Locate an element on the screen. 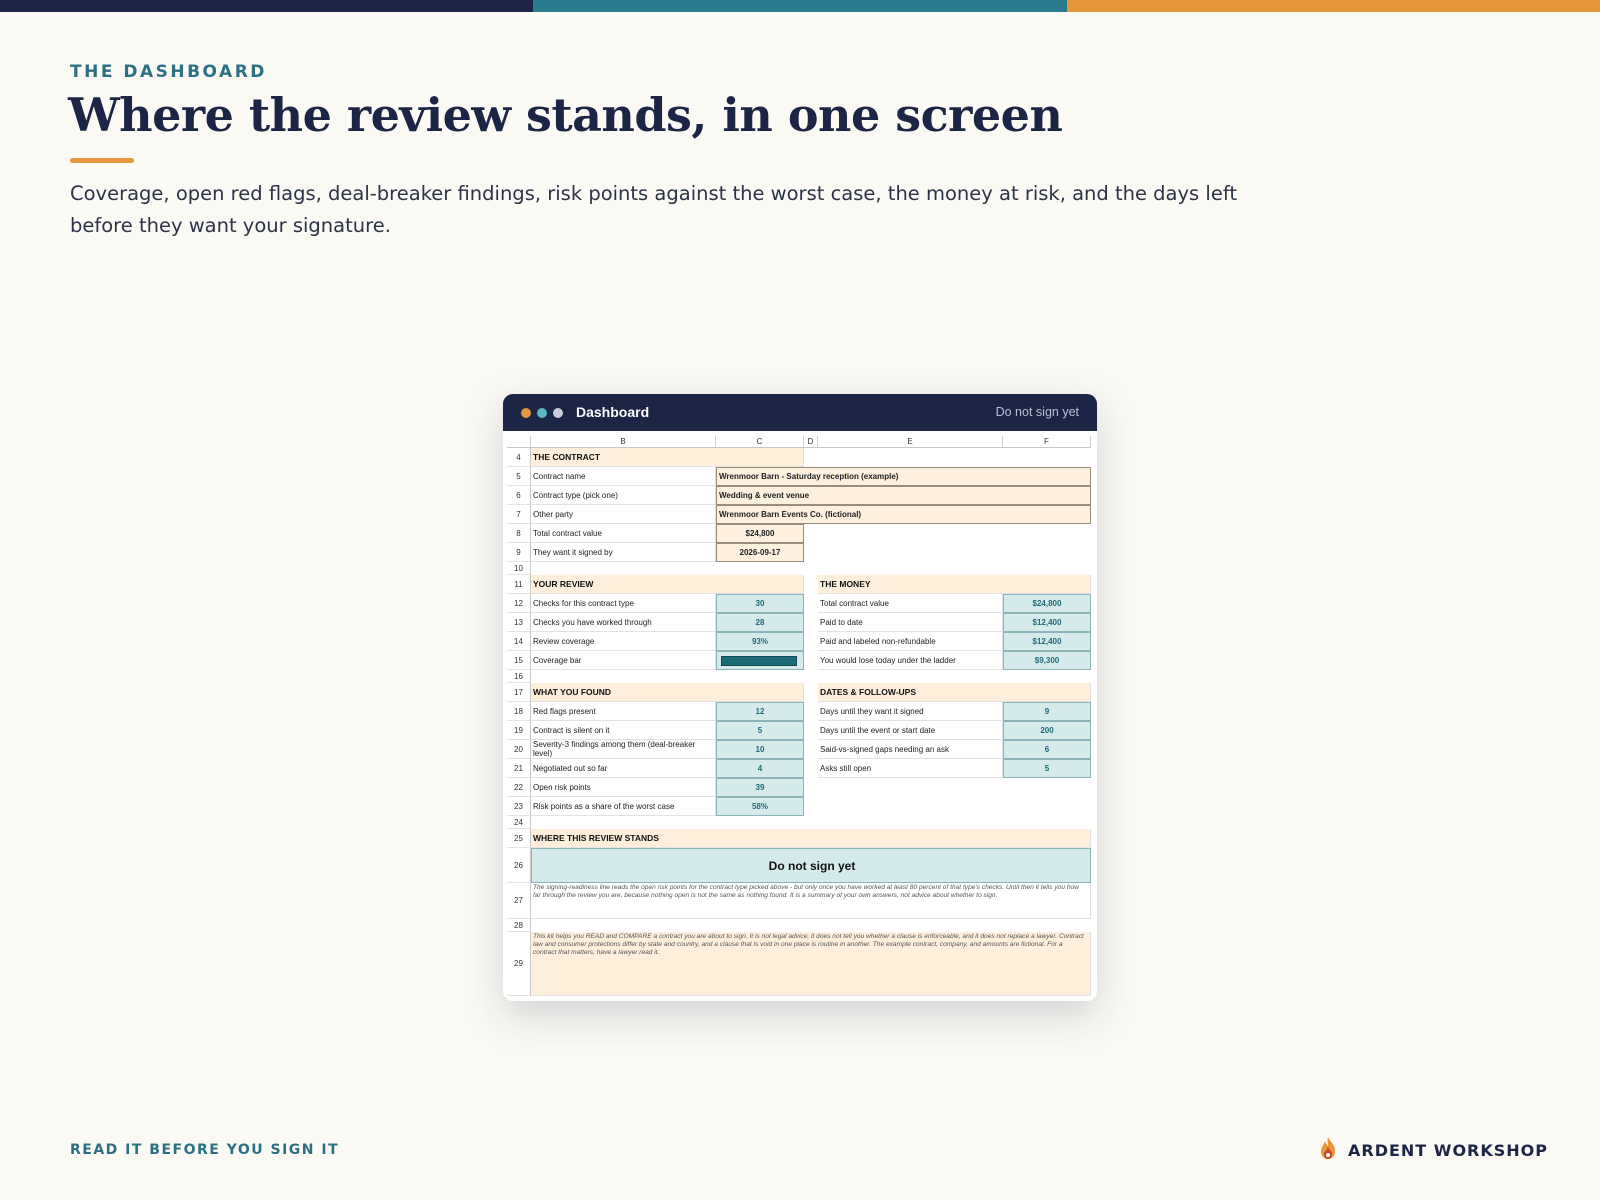  coverage-bar-fill is located at coordinates (759, 660).